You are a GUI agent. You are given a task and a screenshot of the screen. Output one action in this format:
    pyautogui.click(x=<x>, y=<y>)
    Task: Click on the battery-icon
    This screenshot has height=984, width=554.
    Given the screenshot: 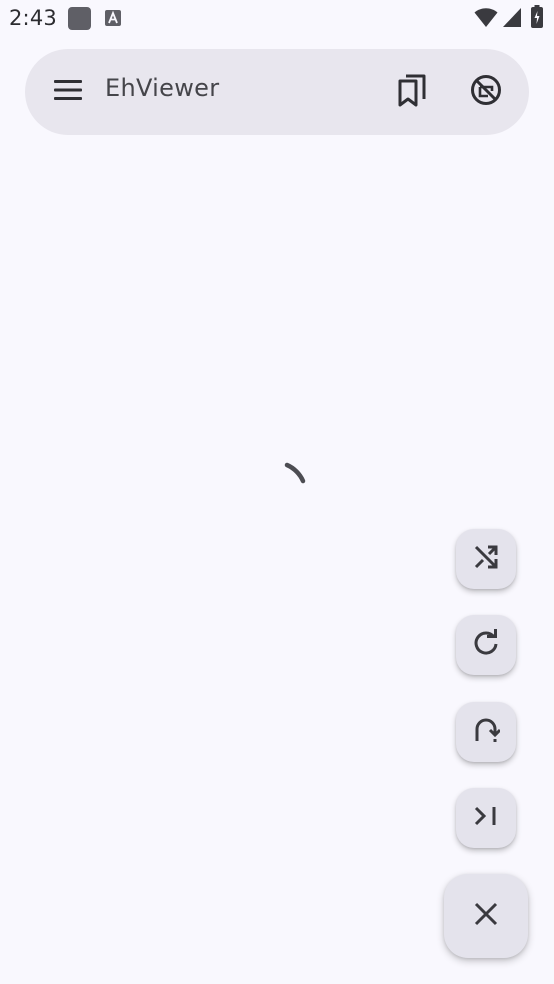 What is the action you would take?
    pyautogui.click(x=537, y=18)
    